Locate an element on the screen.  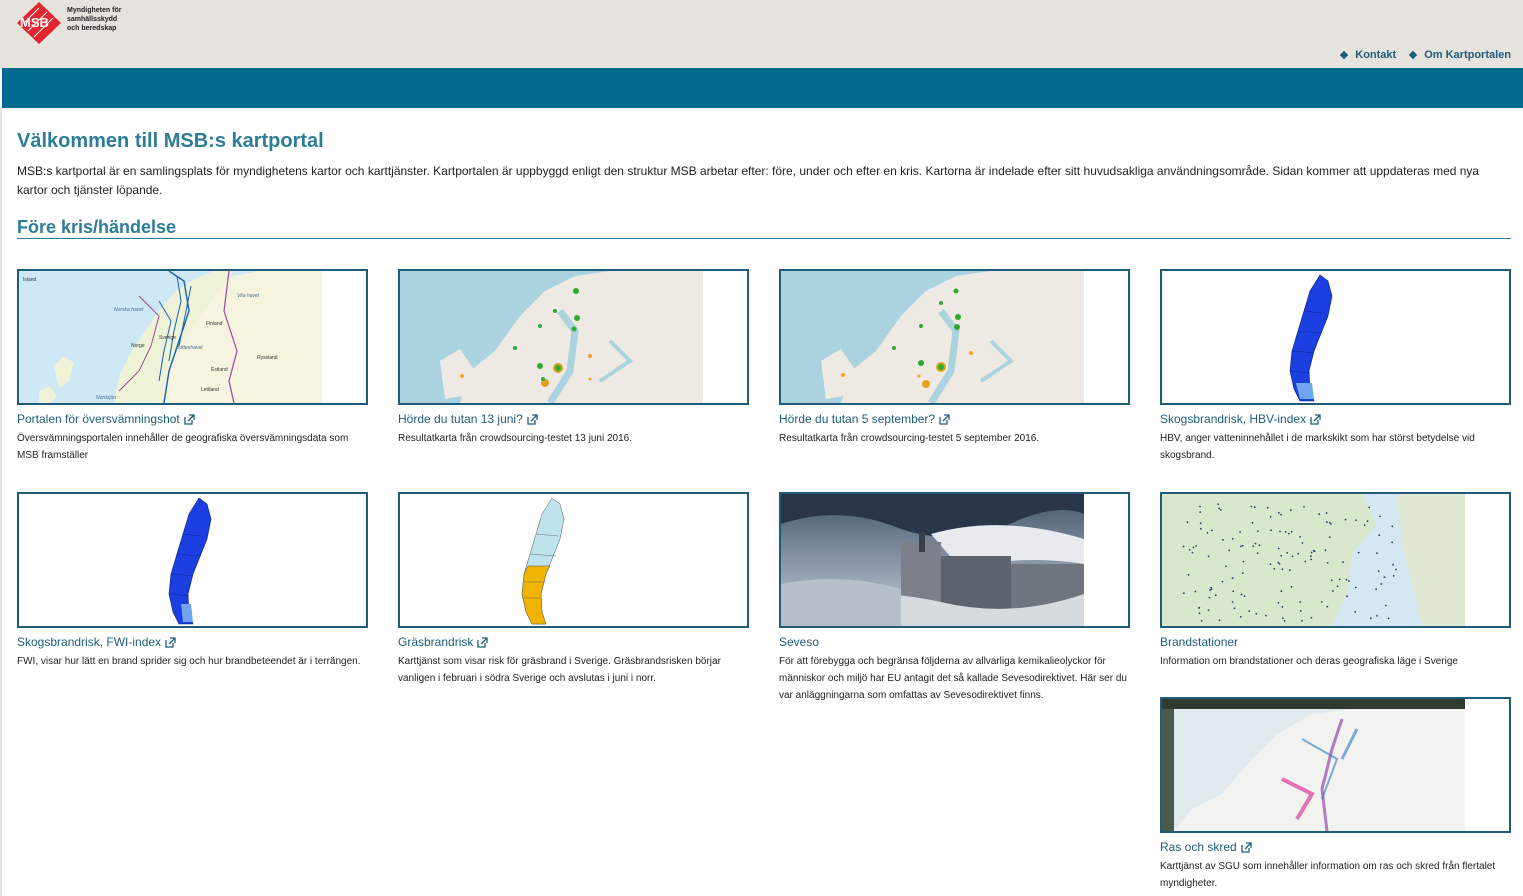
svg-text: Estland is located at coordinates (219, 370).